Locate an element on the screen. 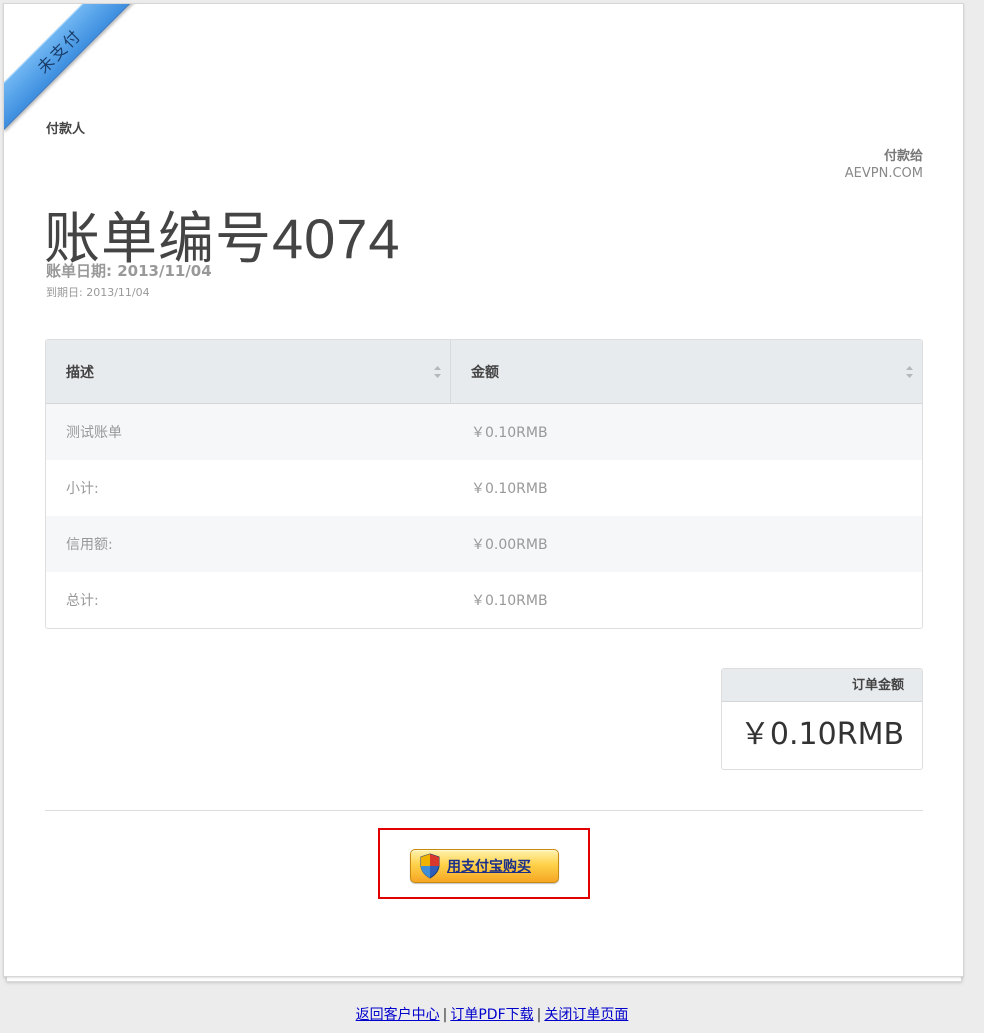 The width and height of the screenshot is (984, 1033). pay-to-block: 付款给 AEVPN.COM is located at coordinates (884, 165).